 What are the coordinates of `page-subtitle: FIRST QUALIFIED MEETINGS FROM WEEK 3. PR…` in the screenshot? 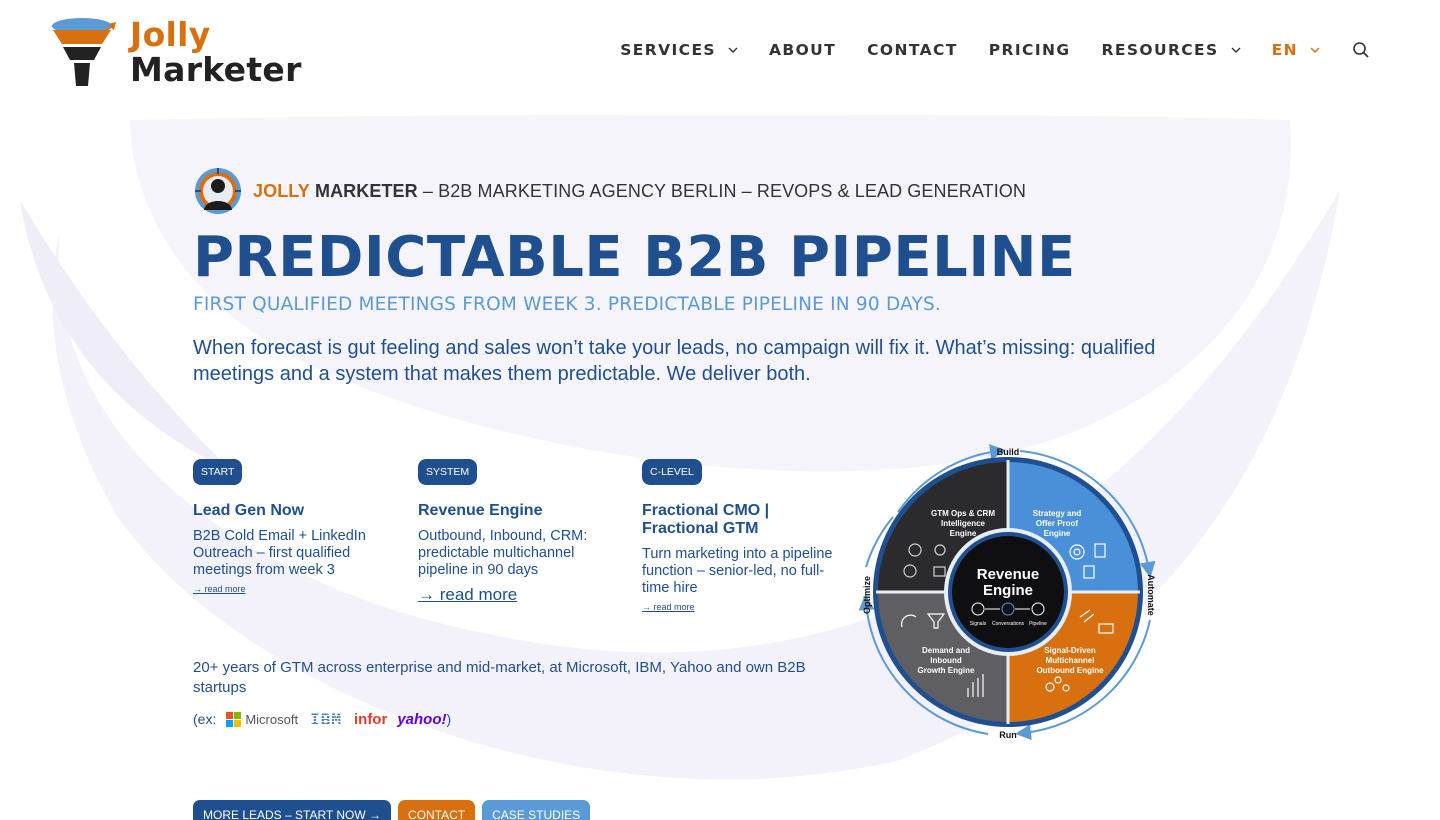 It's located at (567, 304).